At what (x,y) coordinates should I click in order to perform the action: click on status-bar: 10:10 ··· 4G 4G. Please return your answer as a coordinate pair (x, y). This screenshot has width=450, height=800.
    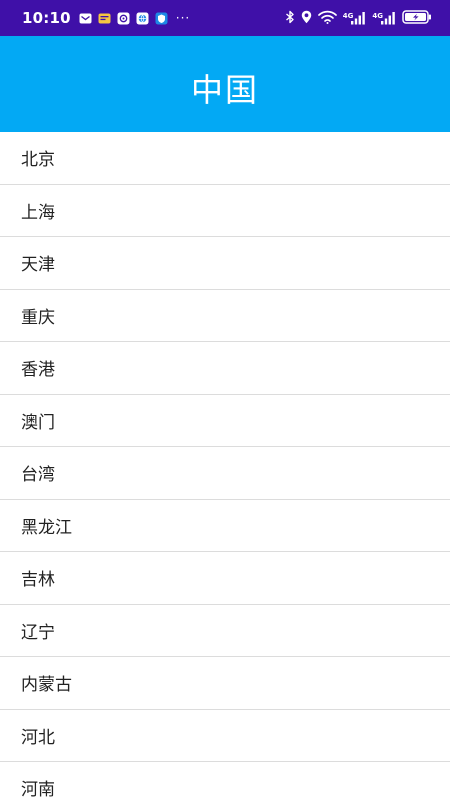
    Looking at the image, I should click on (225, 18).